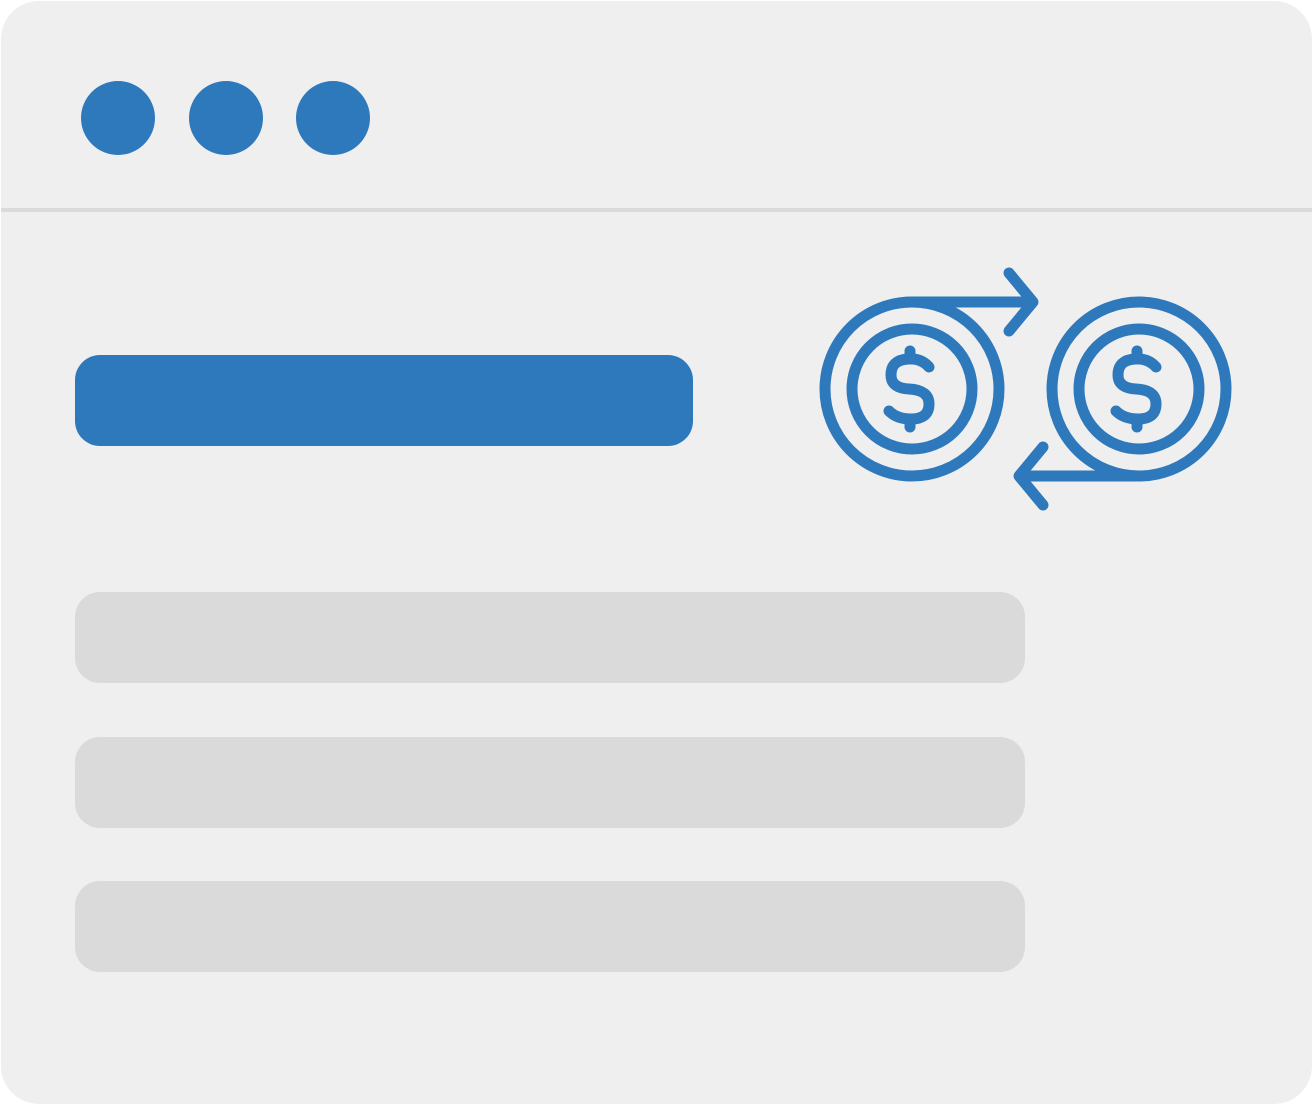 Image resolution: width=1313 pixels, height=1105 pixels. Describe the element at coordinates (1025, 389) in the screenshot. I see `currency-exchange-icon` at that location.